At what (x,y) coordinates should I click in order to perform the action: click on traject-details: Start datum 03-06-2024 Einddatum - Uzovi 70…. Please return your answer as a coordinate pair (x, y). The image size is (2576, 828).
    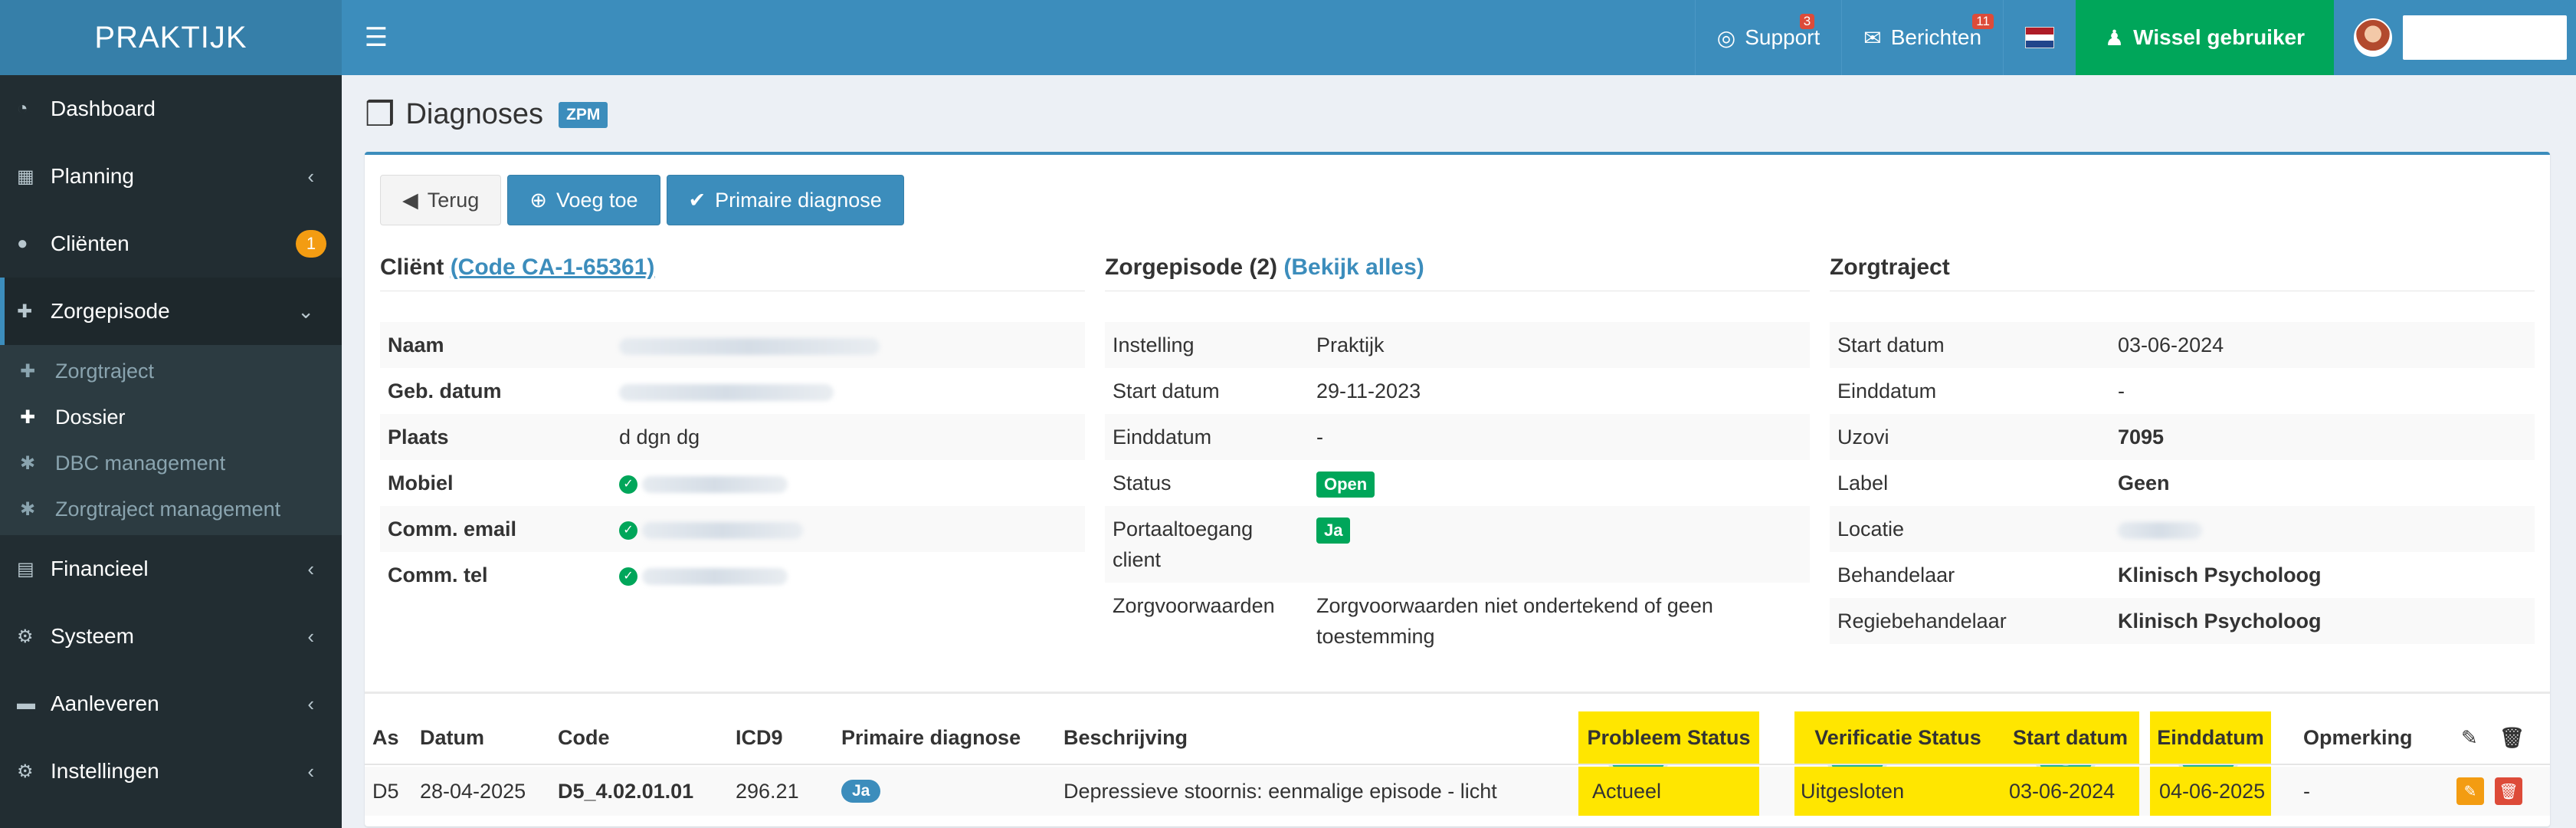
    Looking at the image, I should click on (2182, 483).